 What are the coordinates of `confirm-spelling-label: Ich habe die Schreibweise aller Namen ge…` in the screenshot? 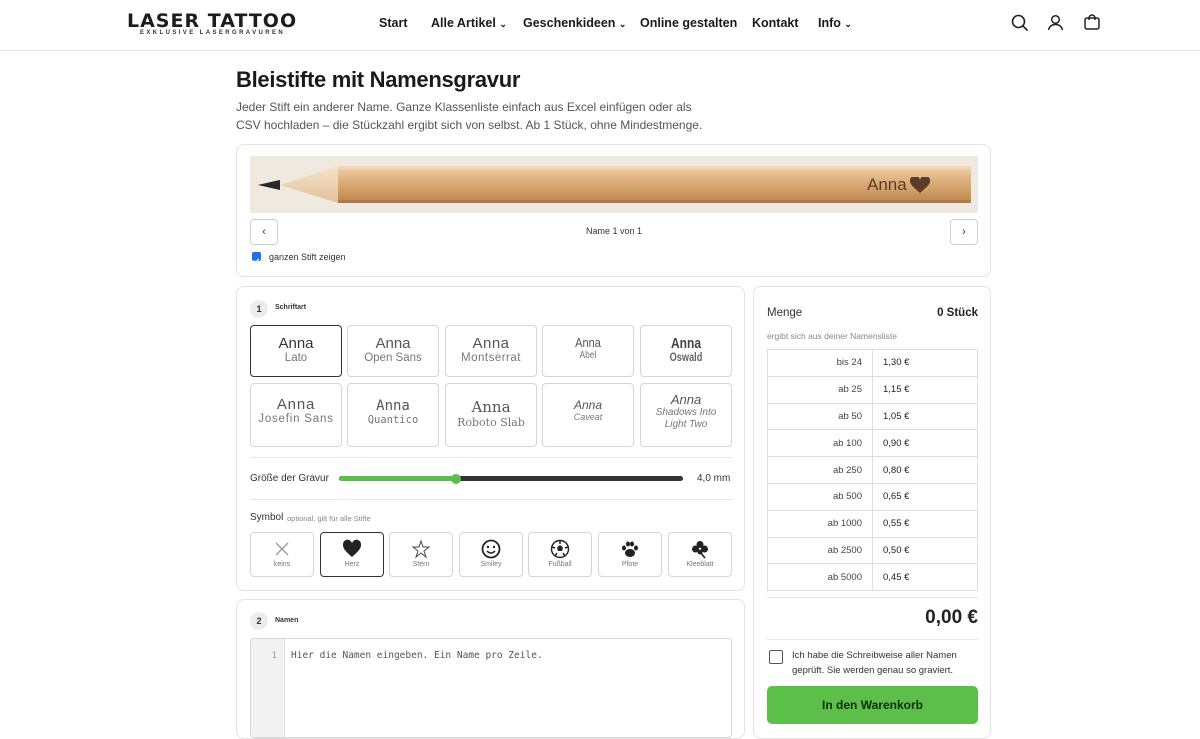 It's located at (874, 663).